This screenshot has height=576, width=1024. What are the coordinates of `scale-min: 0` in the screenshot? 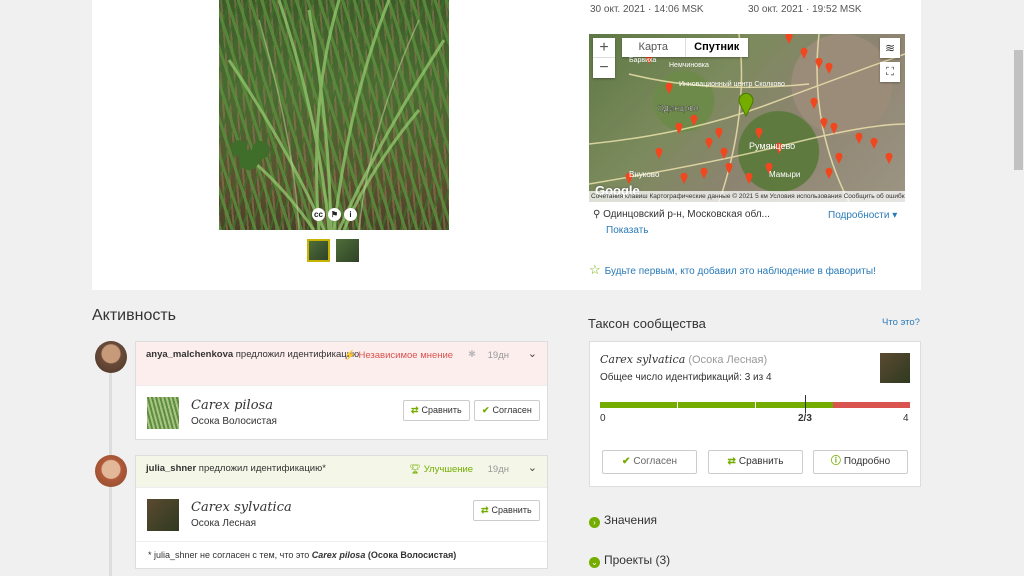 It's located at (603, 418).